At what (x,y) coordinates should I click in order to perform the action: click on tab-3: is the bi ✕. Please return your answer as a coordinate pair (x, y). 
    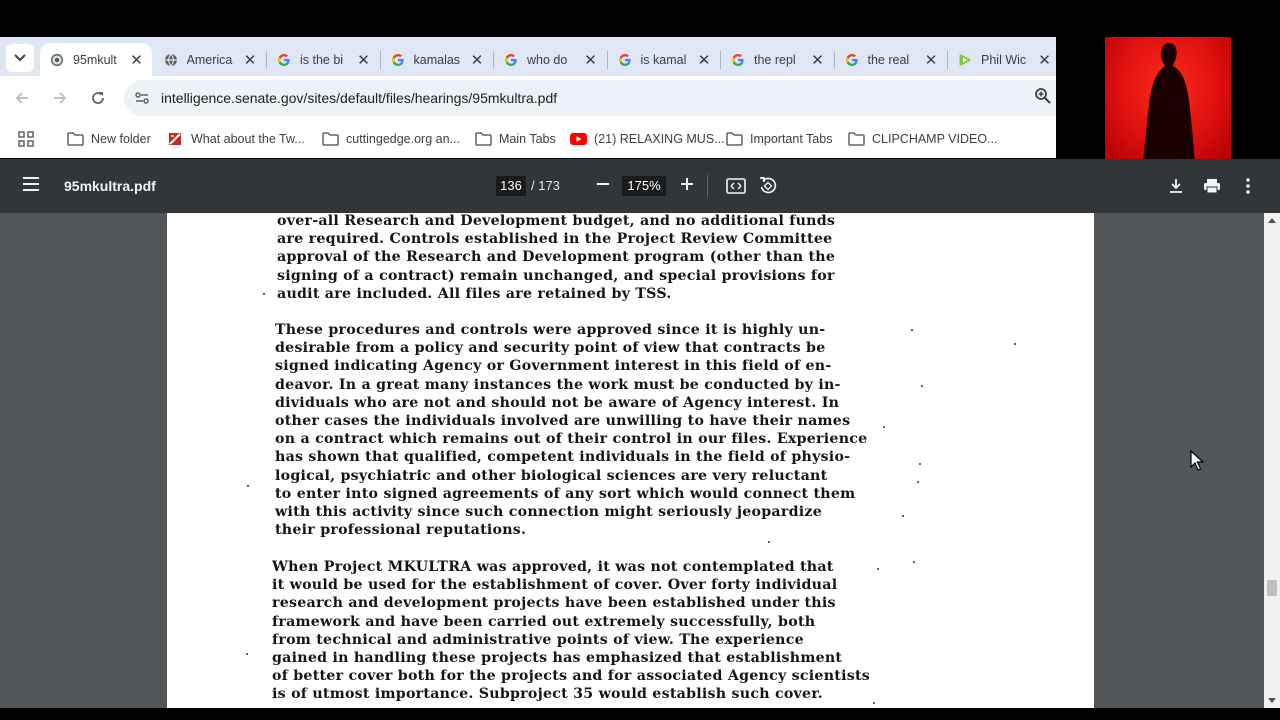
    Looking at the image, I should click on (323, 59).